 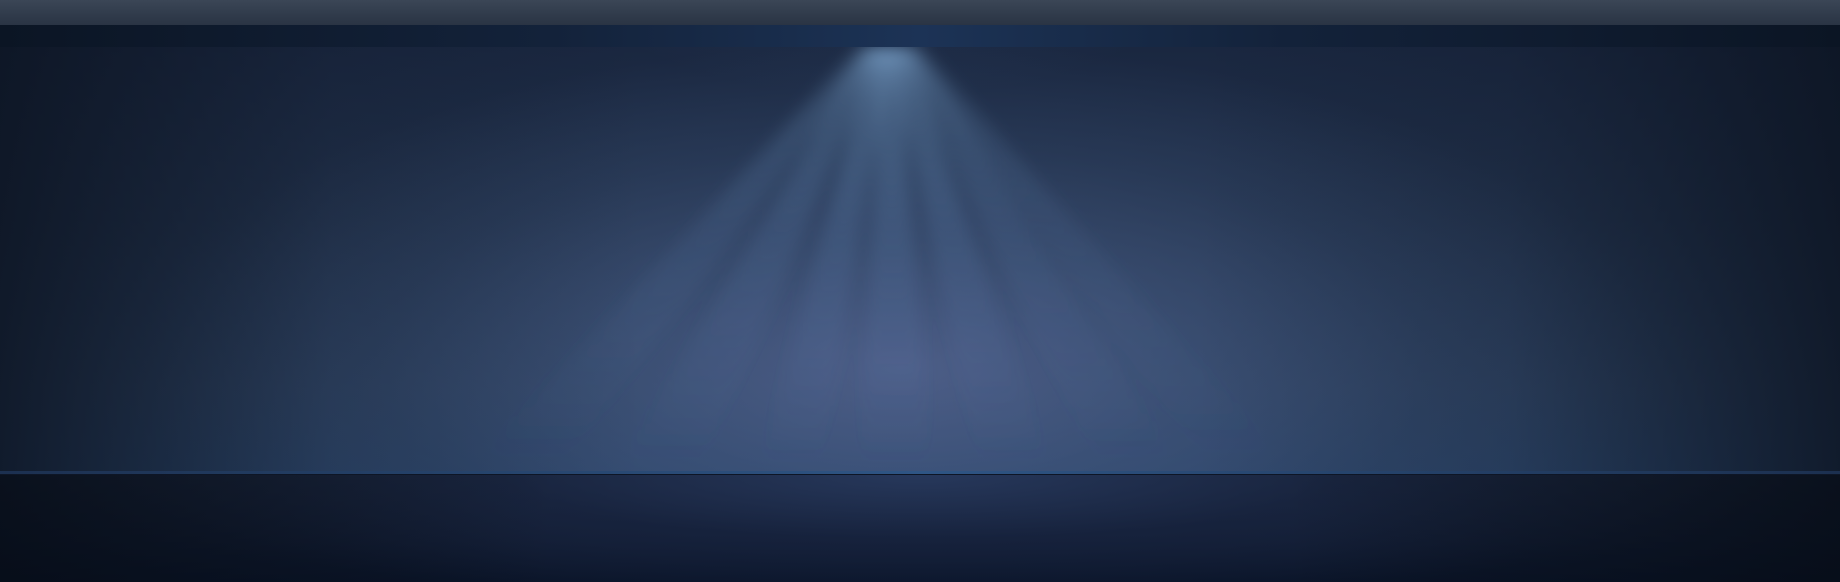 What do you see at coordinates (920, 36) in the screenshot?
I see `header-strip` at bounding box center [920, 36].